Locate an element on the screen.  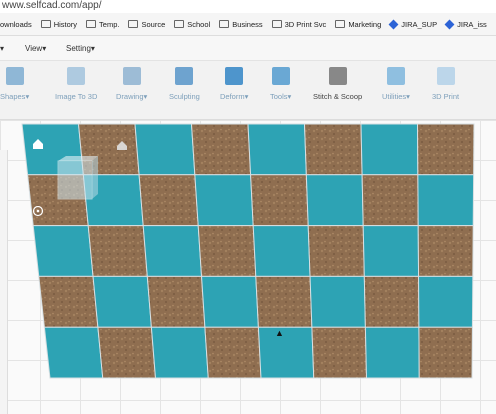
bookmark-marketing: Marketing is located at coordinates (358, 24).